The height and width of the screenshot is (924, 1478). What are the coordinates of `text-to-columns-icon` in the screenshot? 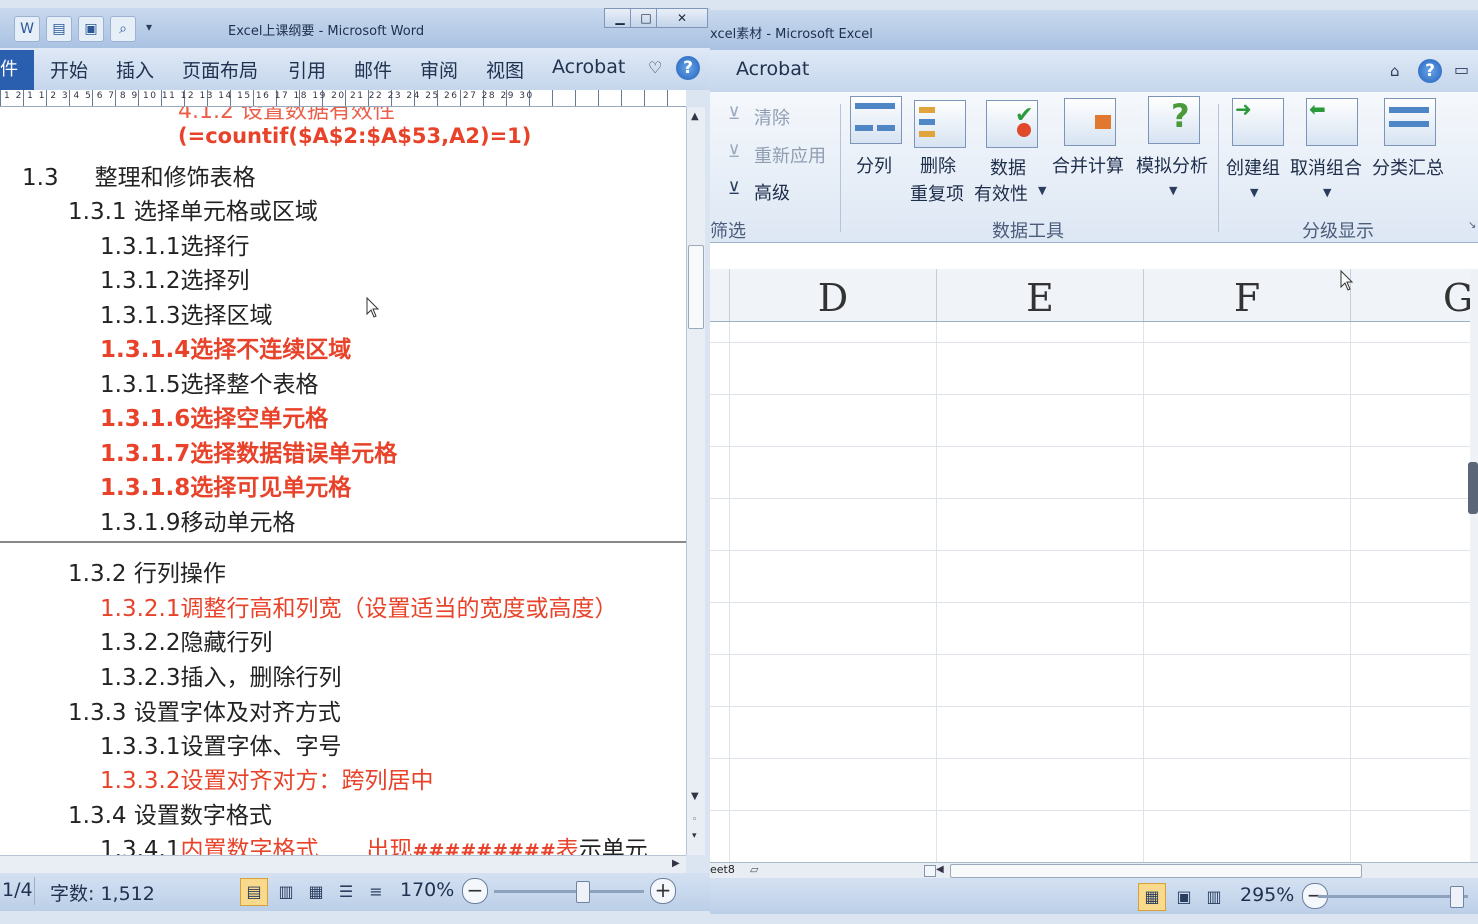 It's located at (876, 120).